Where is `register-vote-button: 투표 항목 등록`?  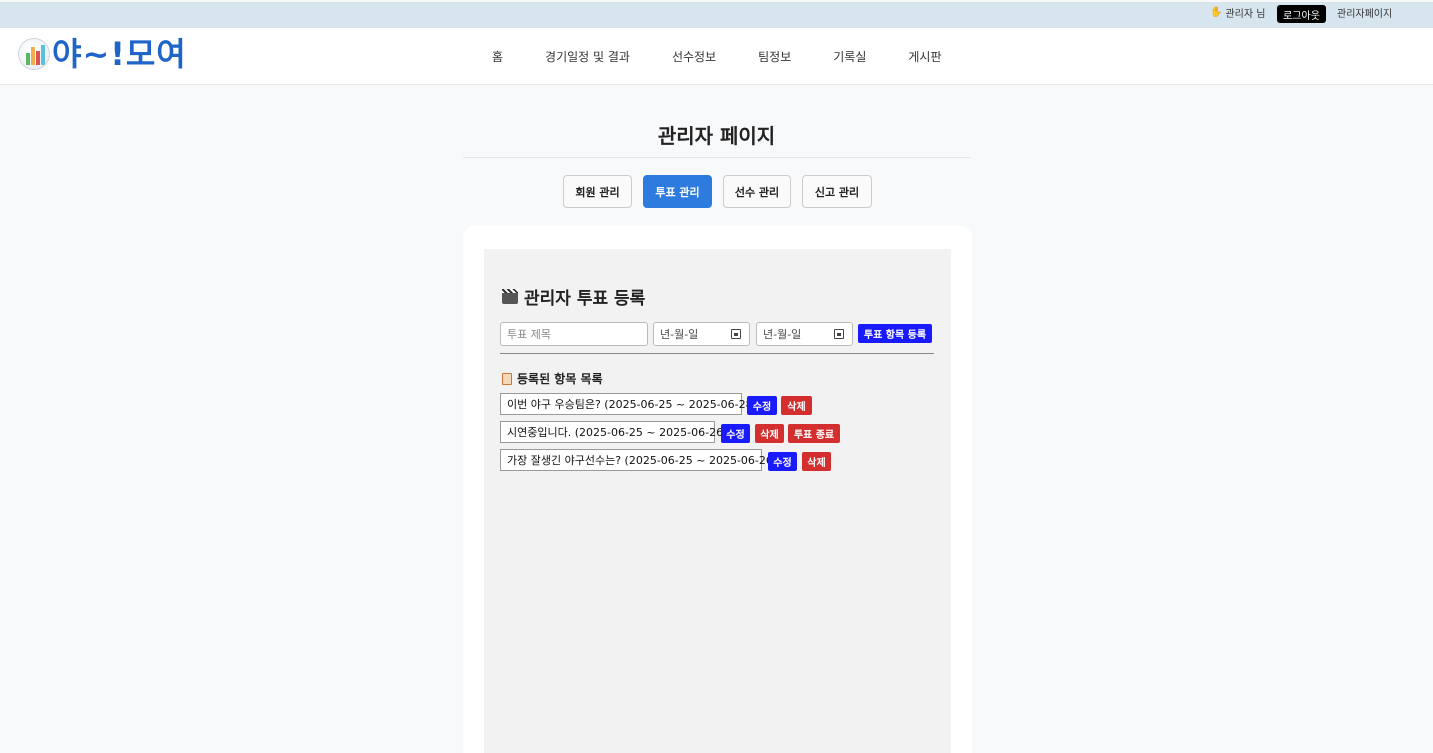
register-vote-button: 투표 항목 등록 is located at coordinates (895, 333).